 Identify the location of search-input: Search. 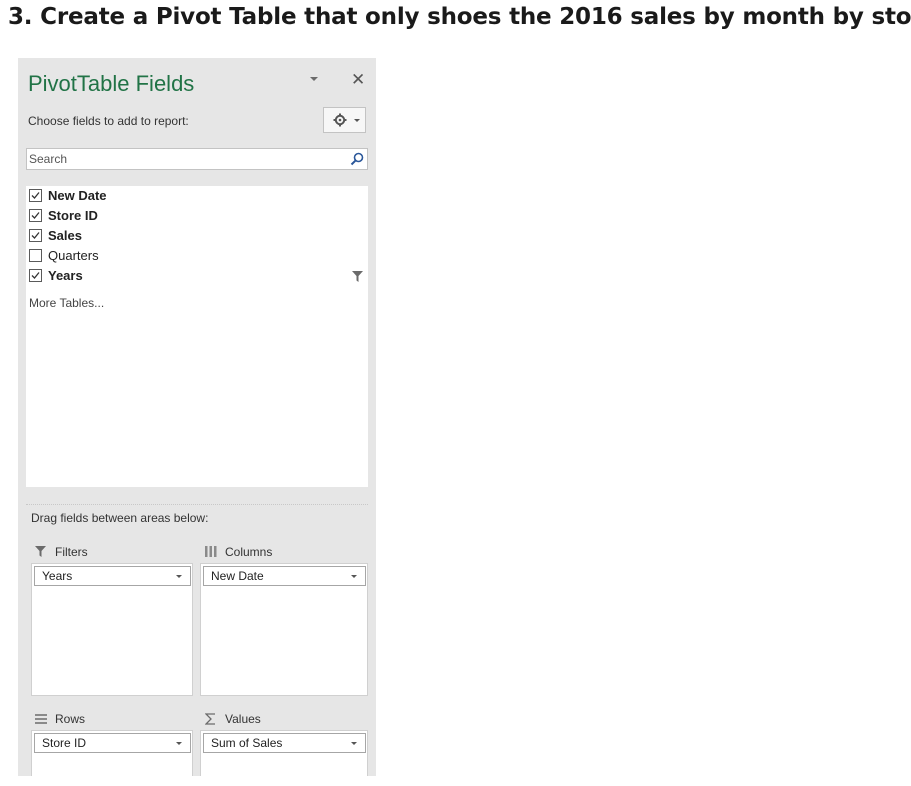
(197, 159).